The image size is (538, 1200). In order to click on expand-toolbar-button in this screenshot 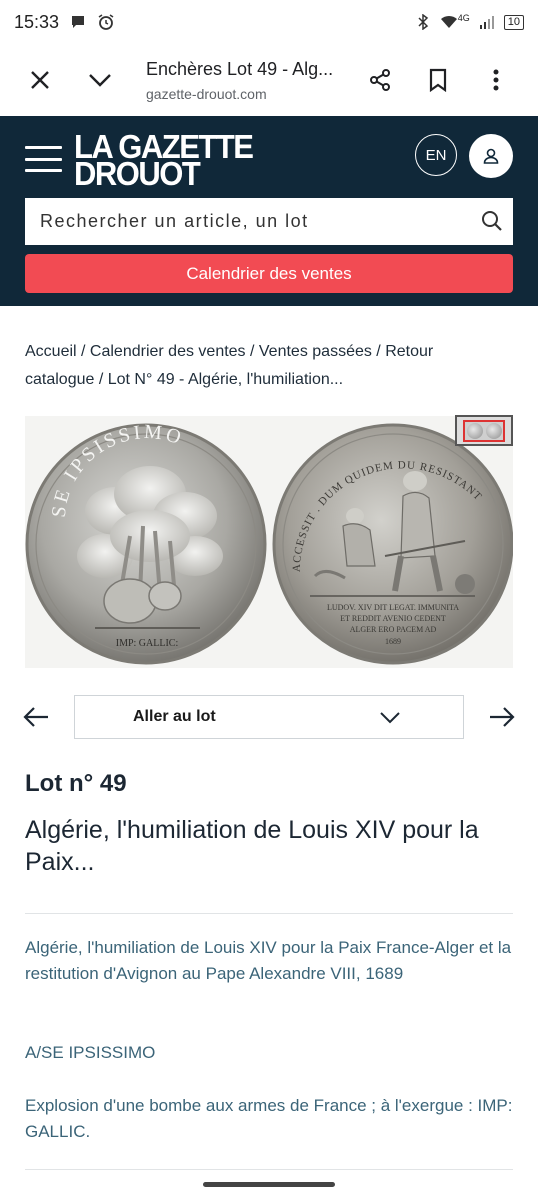, I will do `click(100, 80)`.